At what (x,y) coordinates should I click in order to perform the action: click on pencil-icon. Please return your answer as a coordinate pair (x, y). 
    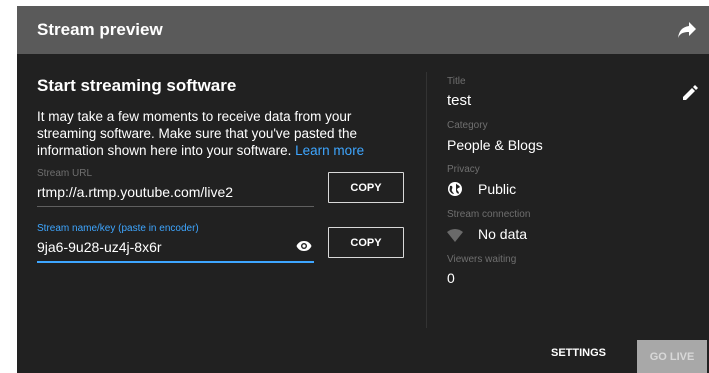
    Looking at the image, I should click on (690, 93).